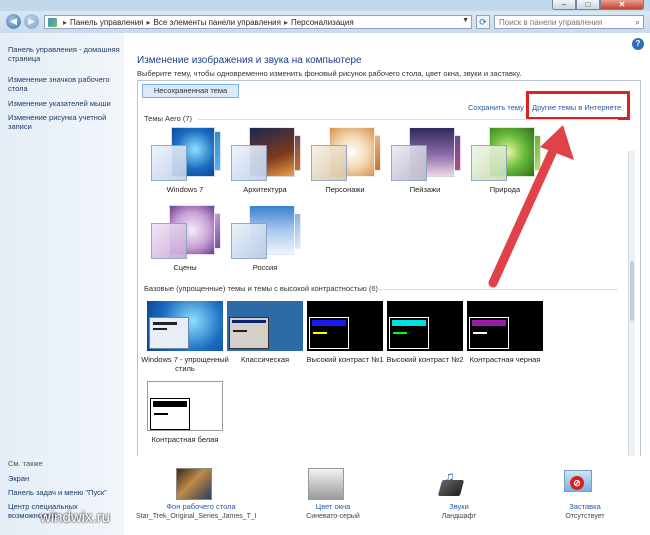 This screenshot has width=650, height=535. Describe the element at coordinates (345, 189) in the screenshot. I see `theme-label: Персонажи` at that location.